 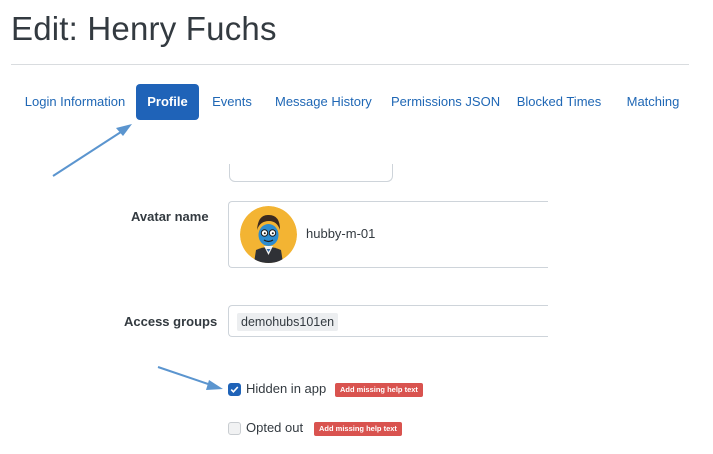 What do you see at coordinates (559, 102) in the screenshot?
I see `tab-blocked-times: Blocked Times` at bounding box center [559, 102].